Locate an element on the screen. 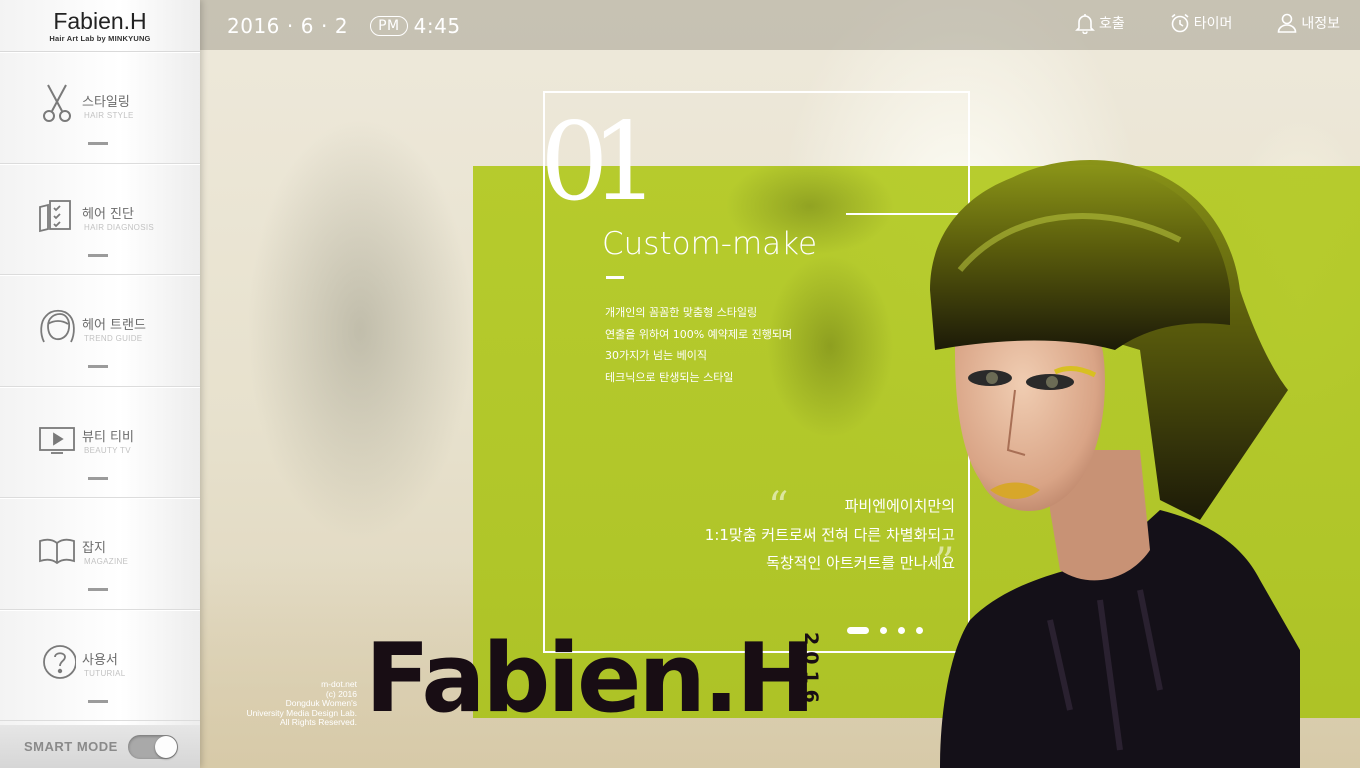  sidebar-item-hair-trend: 헤어 트랜드 TREND GUIDE is located at coordinates (100, 331).